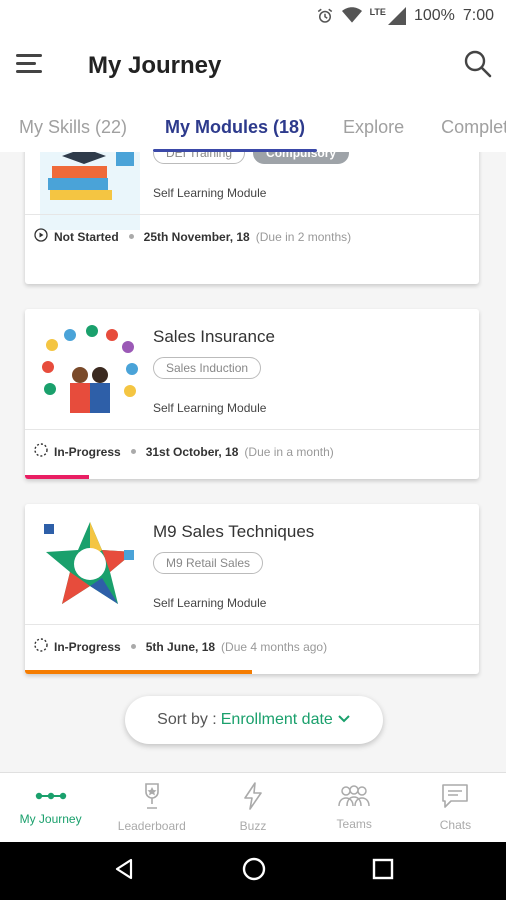  What do you see at coordinates (73, 134) in the screenshot?
I see `tab-my-skills: My Skills (22)` at bounding box center [73, 134].